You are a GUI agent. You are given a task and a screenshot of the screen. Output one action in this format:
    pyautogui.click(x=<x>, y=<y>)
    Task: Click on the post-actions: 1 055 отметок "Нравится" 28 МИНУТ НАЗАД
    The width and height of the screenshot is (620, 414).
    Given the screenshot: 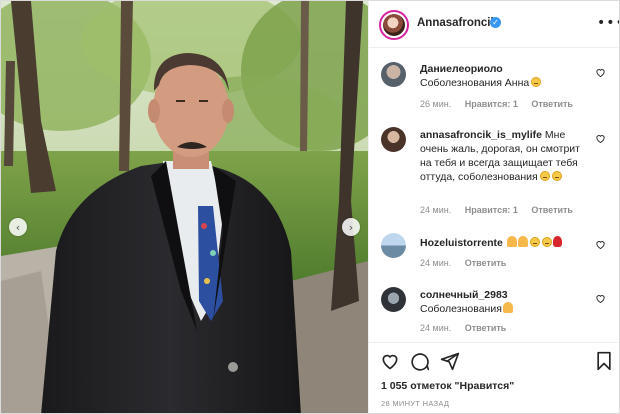 What is the action you would take?
    pyautogui.click(x=494, y=377)
    